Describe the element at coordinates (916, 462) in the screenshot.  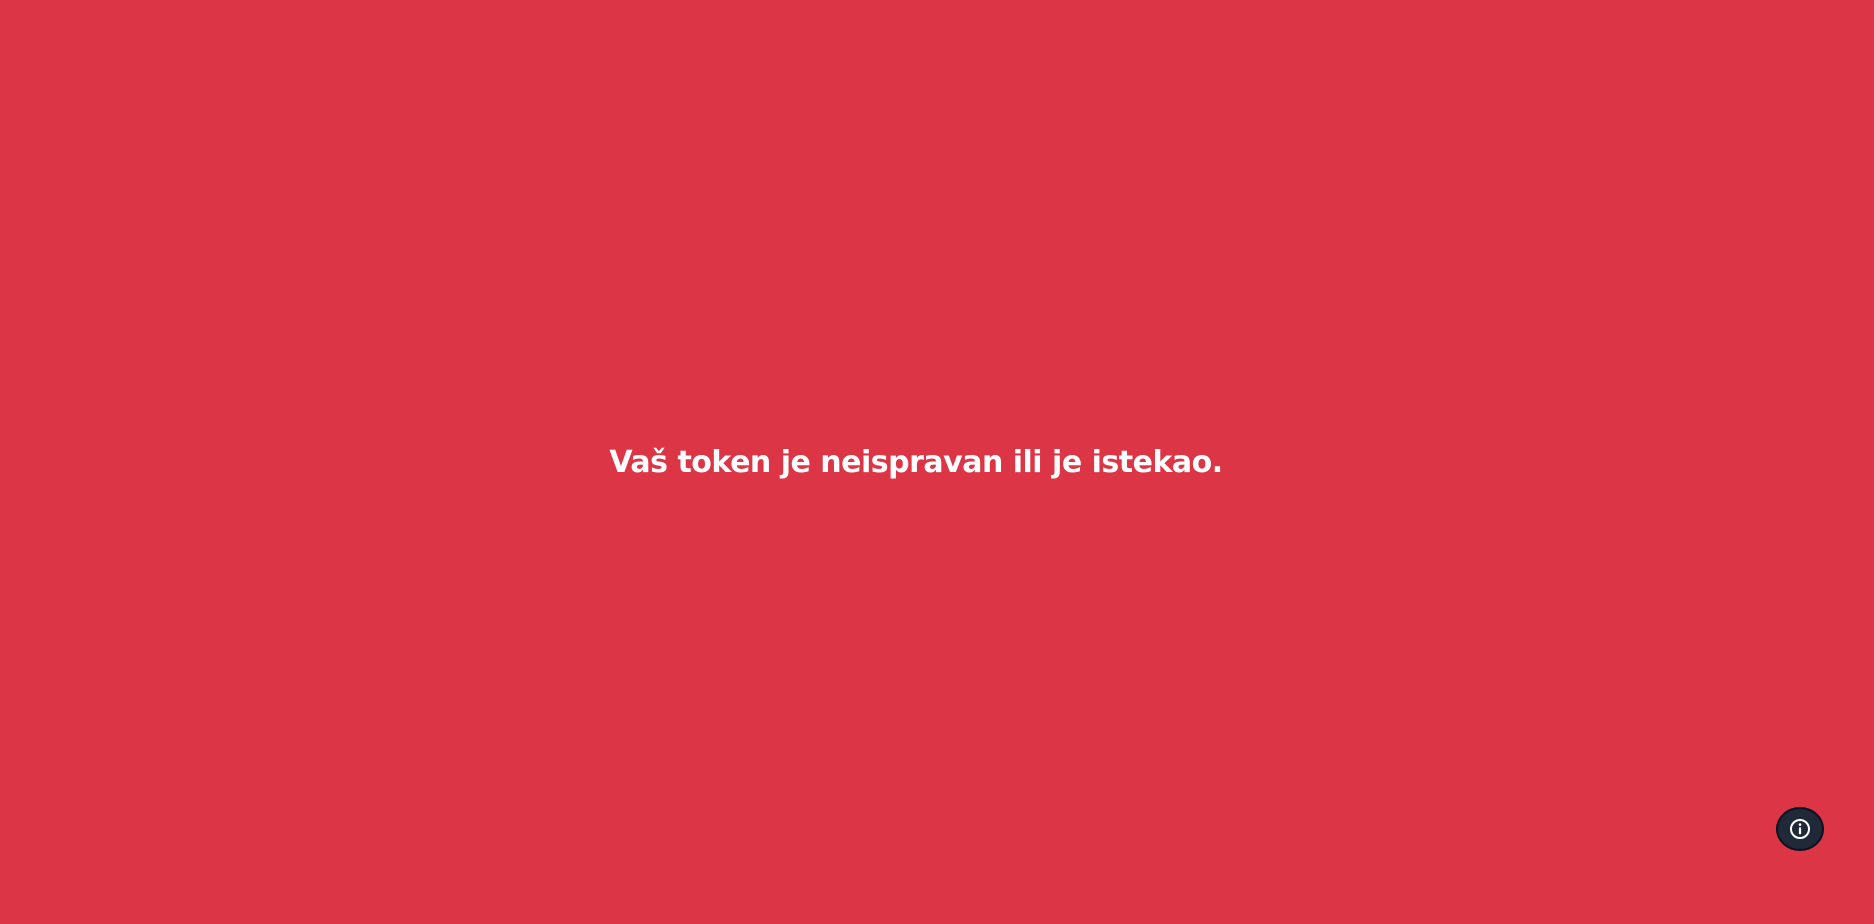
I see `error-message: Vaš token je neispravan ili je istekao.` at that location.